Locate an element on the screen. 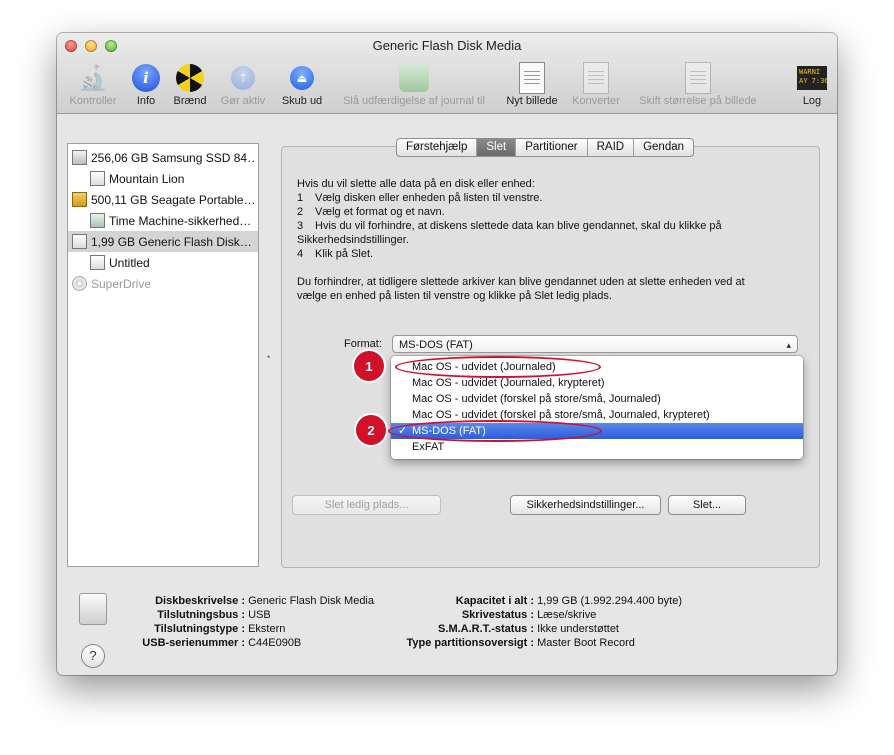  toolbar-info-button: i Info is located at coordinates (146, 84).